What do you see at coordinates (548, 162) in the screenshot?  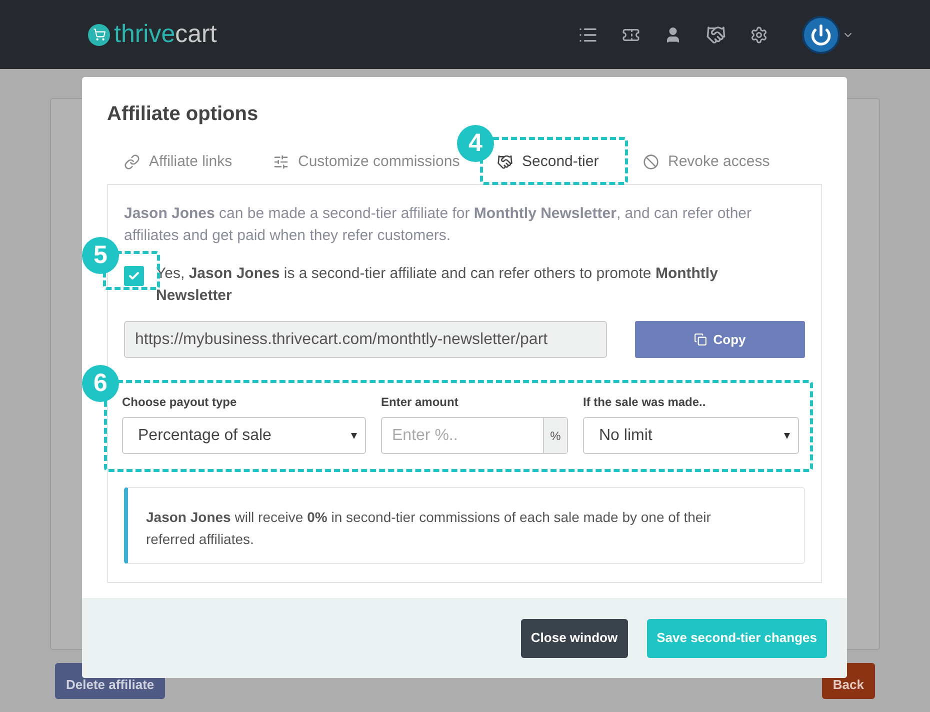 I see `tab: Second-tier` at bounding box center [548, 162].